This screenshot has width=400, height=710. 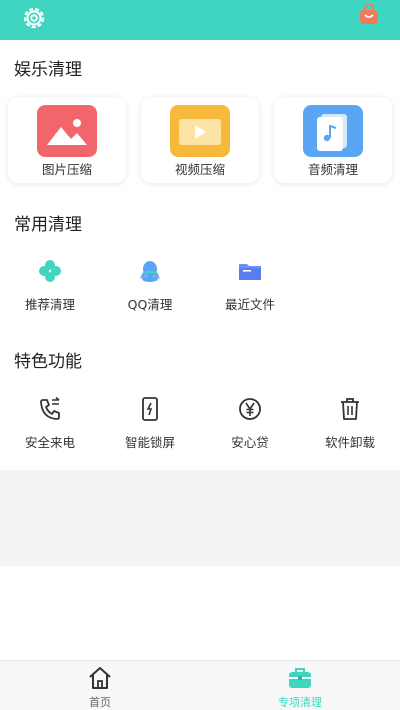 What do you see at coordinates (48, 225) in the screenshot?
I see `section-title-common: 常用清理` at bounding box center [48, 225].